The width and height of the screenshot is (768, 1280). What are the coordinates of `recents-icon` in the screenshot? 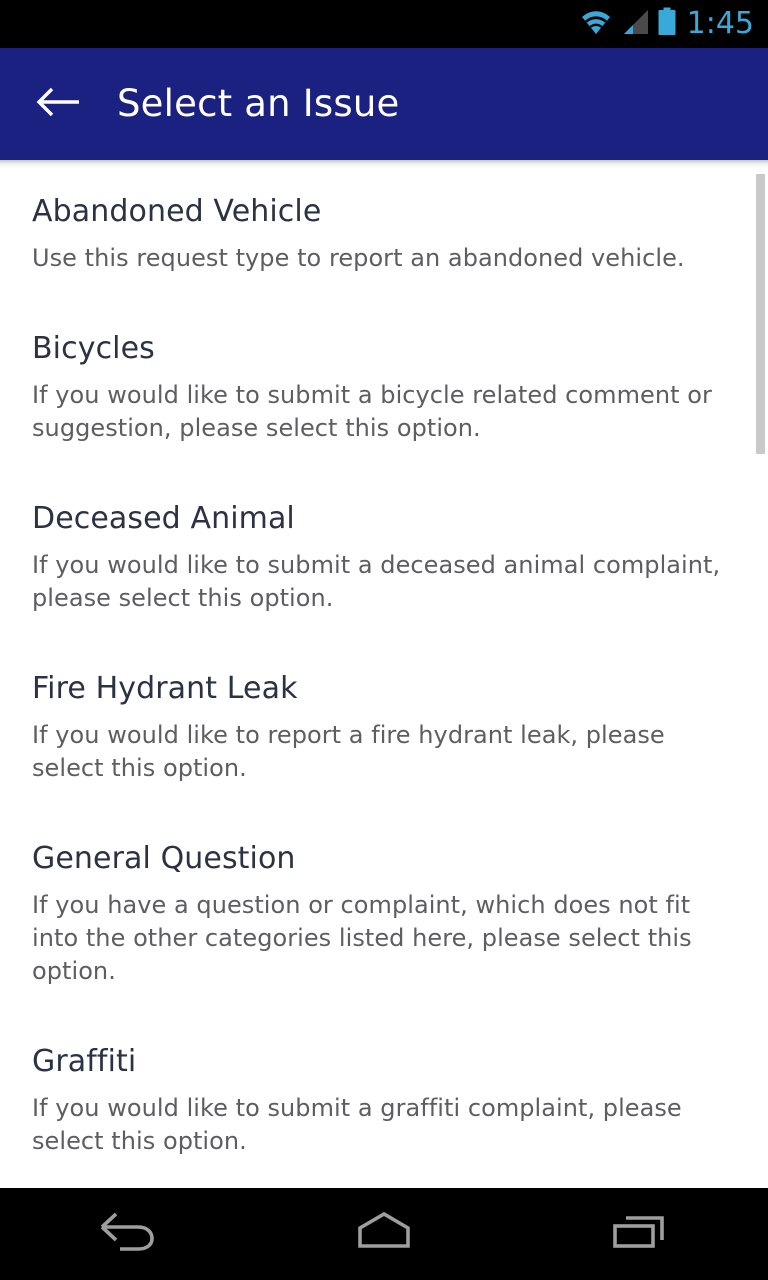 It's located at (640, 1234).